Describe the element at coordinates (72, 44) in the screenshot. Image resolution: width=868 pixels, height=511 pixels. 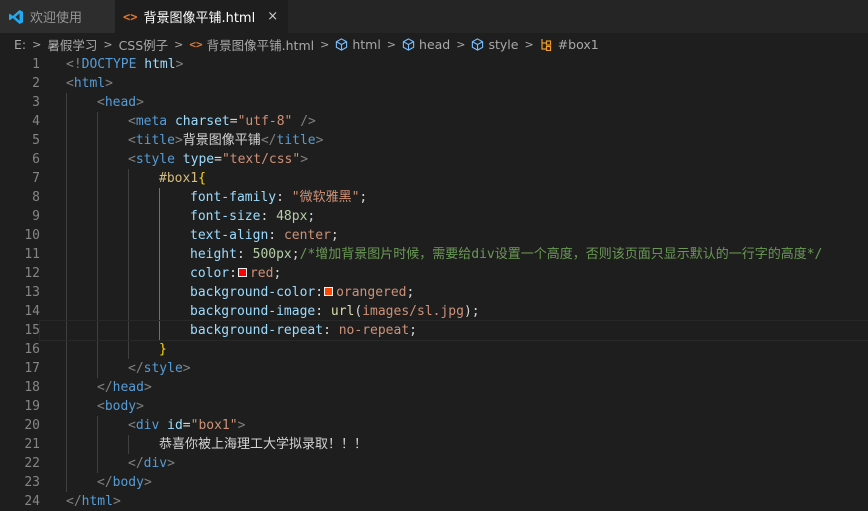
I see `breadcrumb-folder-summer: 暑假学习` at that location.